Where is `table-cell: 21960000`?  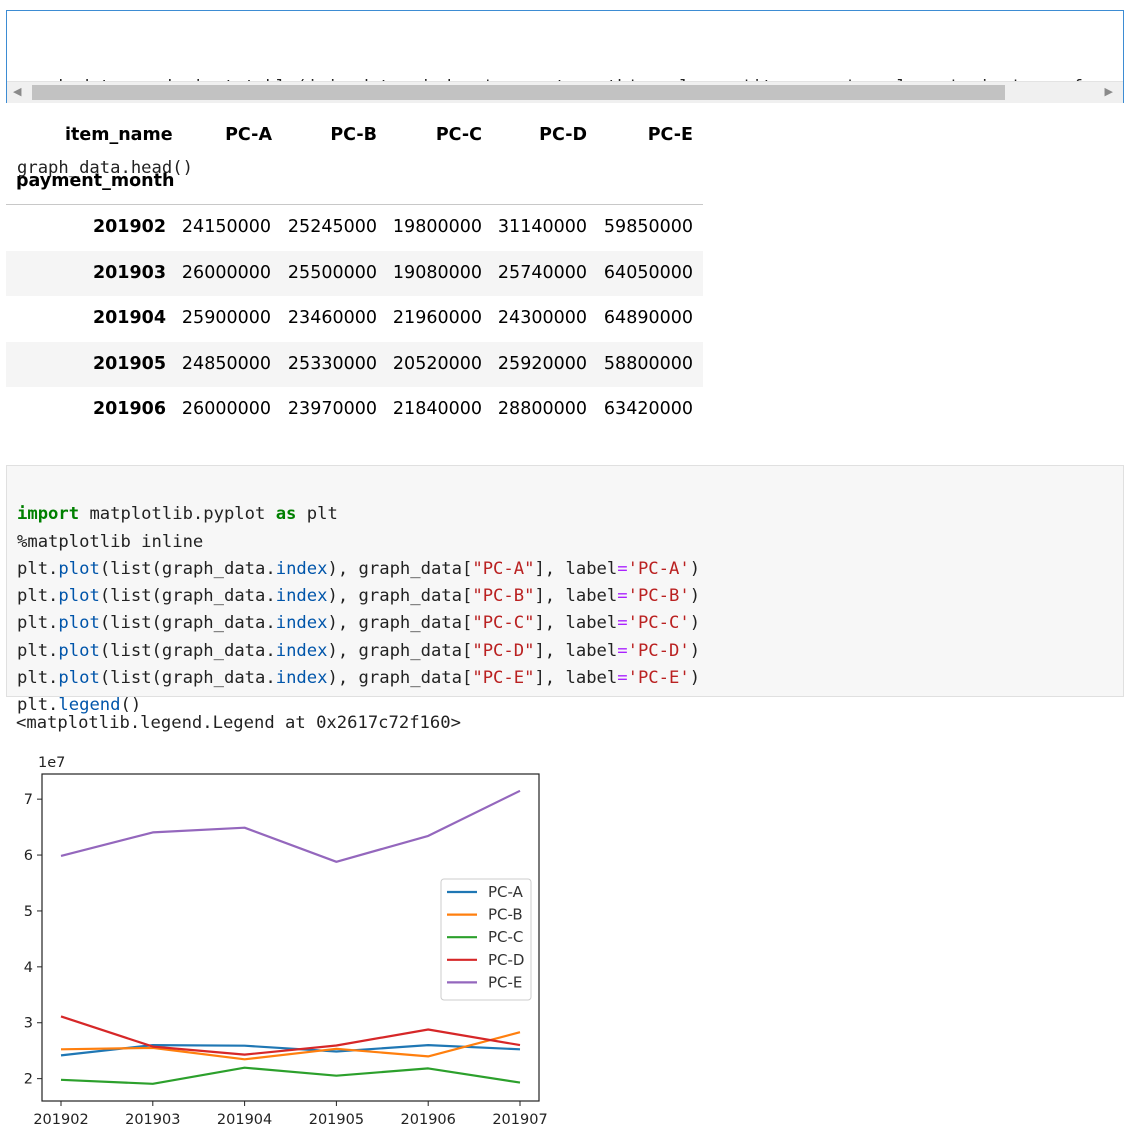 table-cell: 21960000 is located at coordinates (437, 318).